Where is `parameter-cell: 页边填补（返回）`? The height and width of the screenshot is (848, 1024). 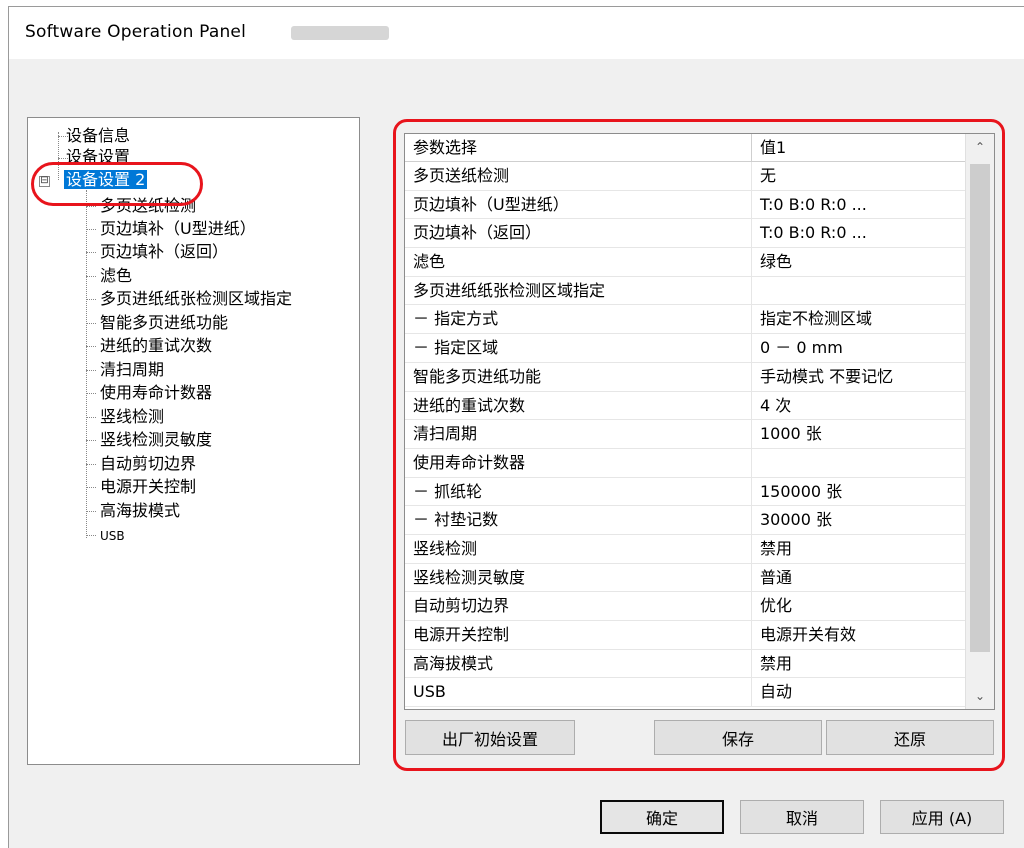 parameter-cell: 页边填补（返回） is located at coordinates (578, 233).